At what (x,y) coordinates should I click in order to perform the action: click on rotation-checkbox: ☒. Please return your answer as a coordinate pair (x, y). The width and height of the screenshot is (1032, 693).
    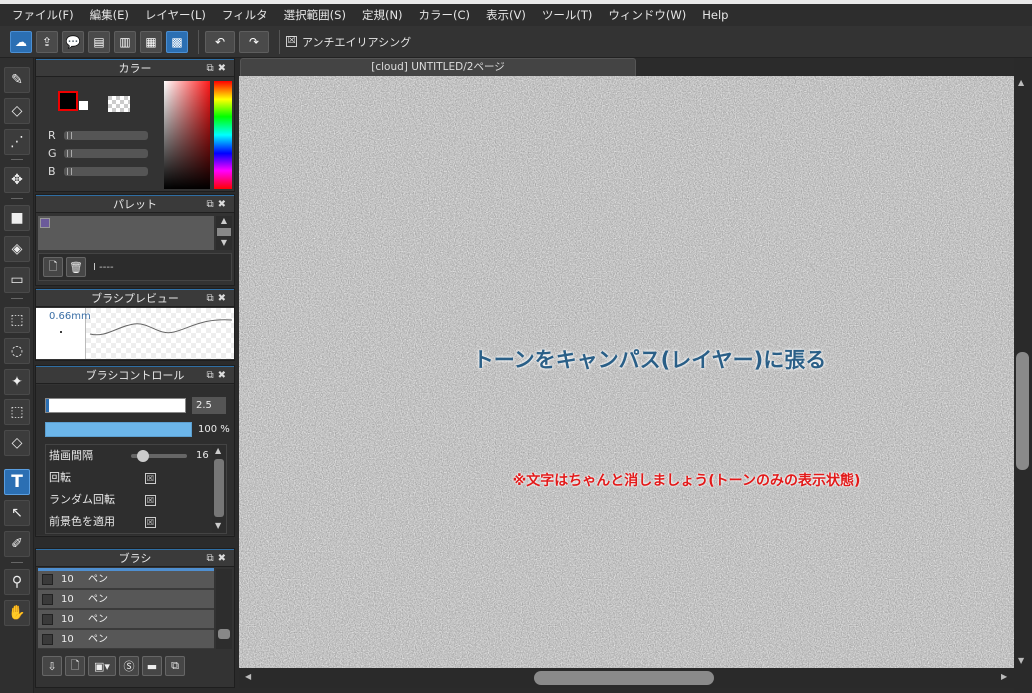
    Looking at the image, I should click on (150, 478).